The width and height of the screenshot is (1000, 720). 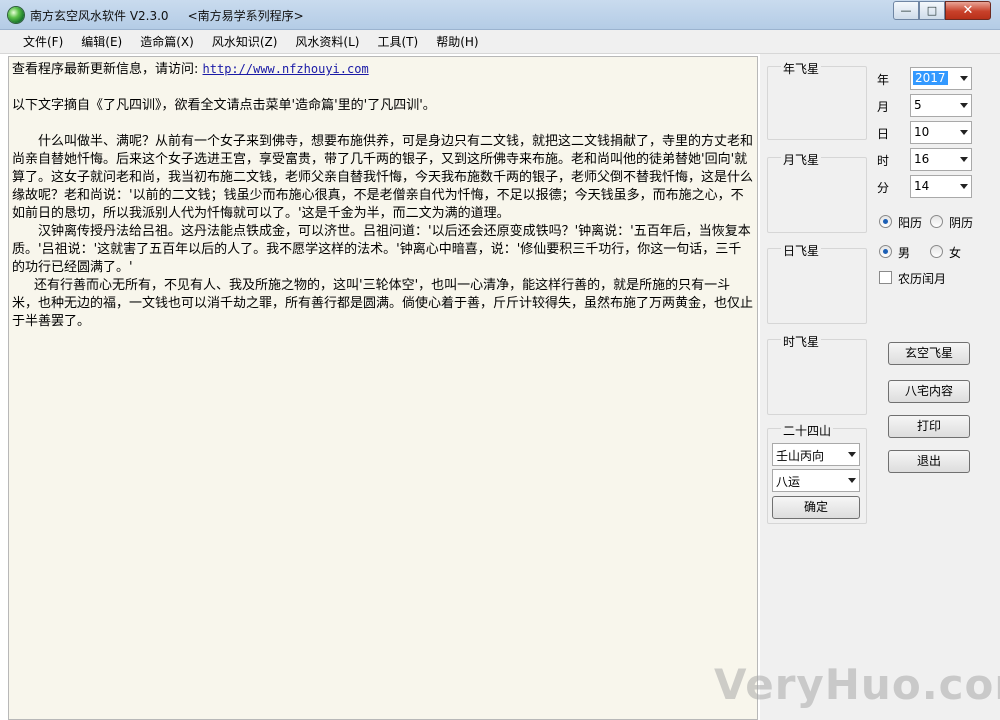 I want to click on day-select: 10, so click(x=941, y=132).